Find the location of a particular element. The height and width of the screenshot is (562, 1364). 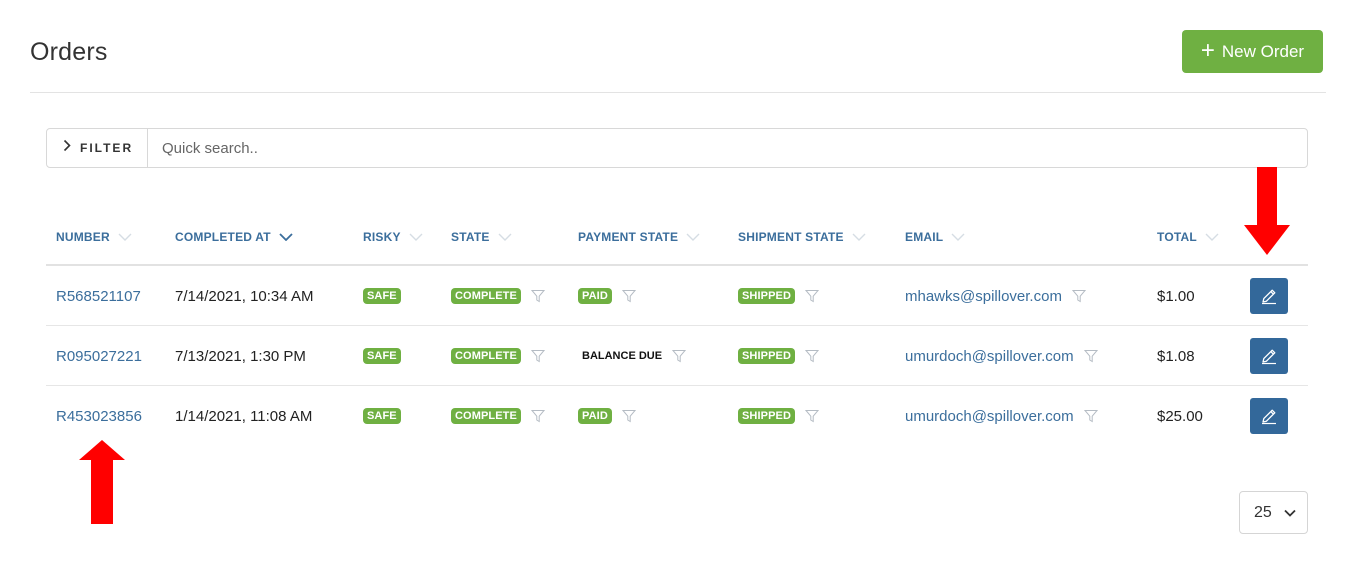

total-cell: $1.08 is located at coordinates (1176, 356).